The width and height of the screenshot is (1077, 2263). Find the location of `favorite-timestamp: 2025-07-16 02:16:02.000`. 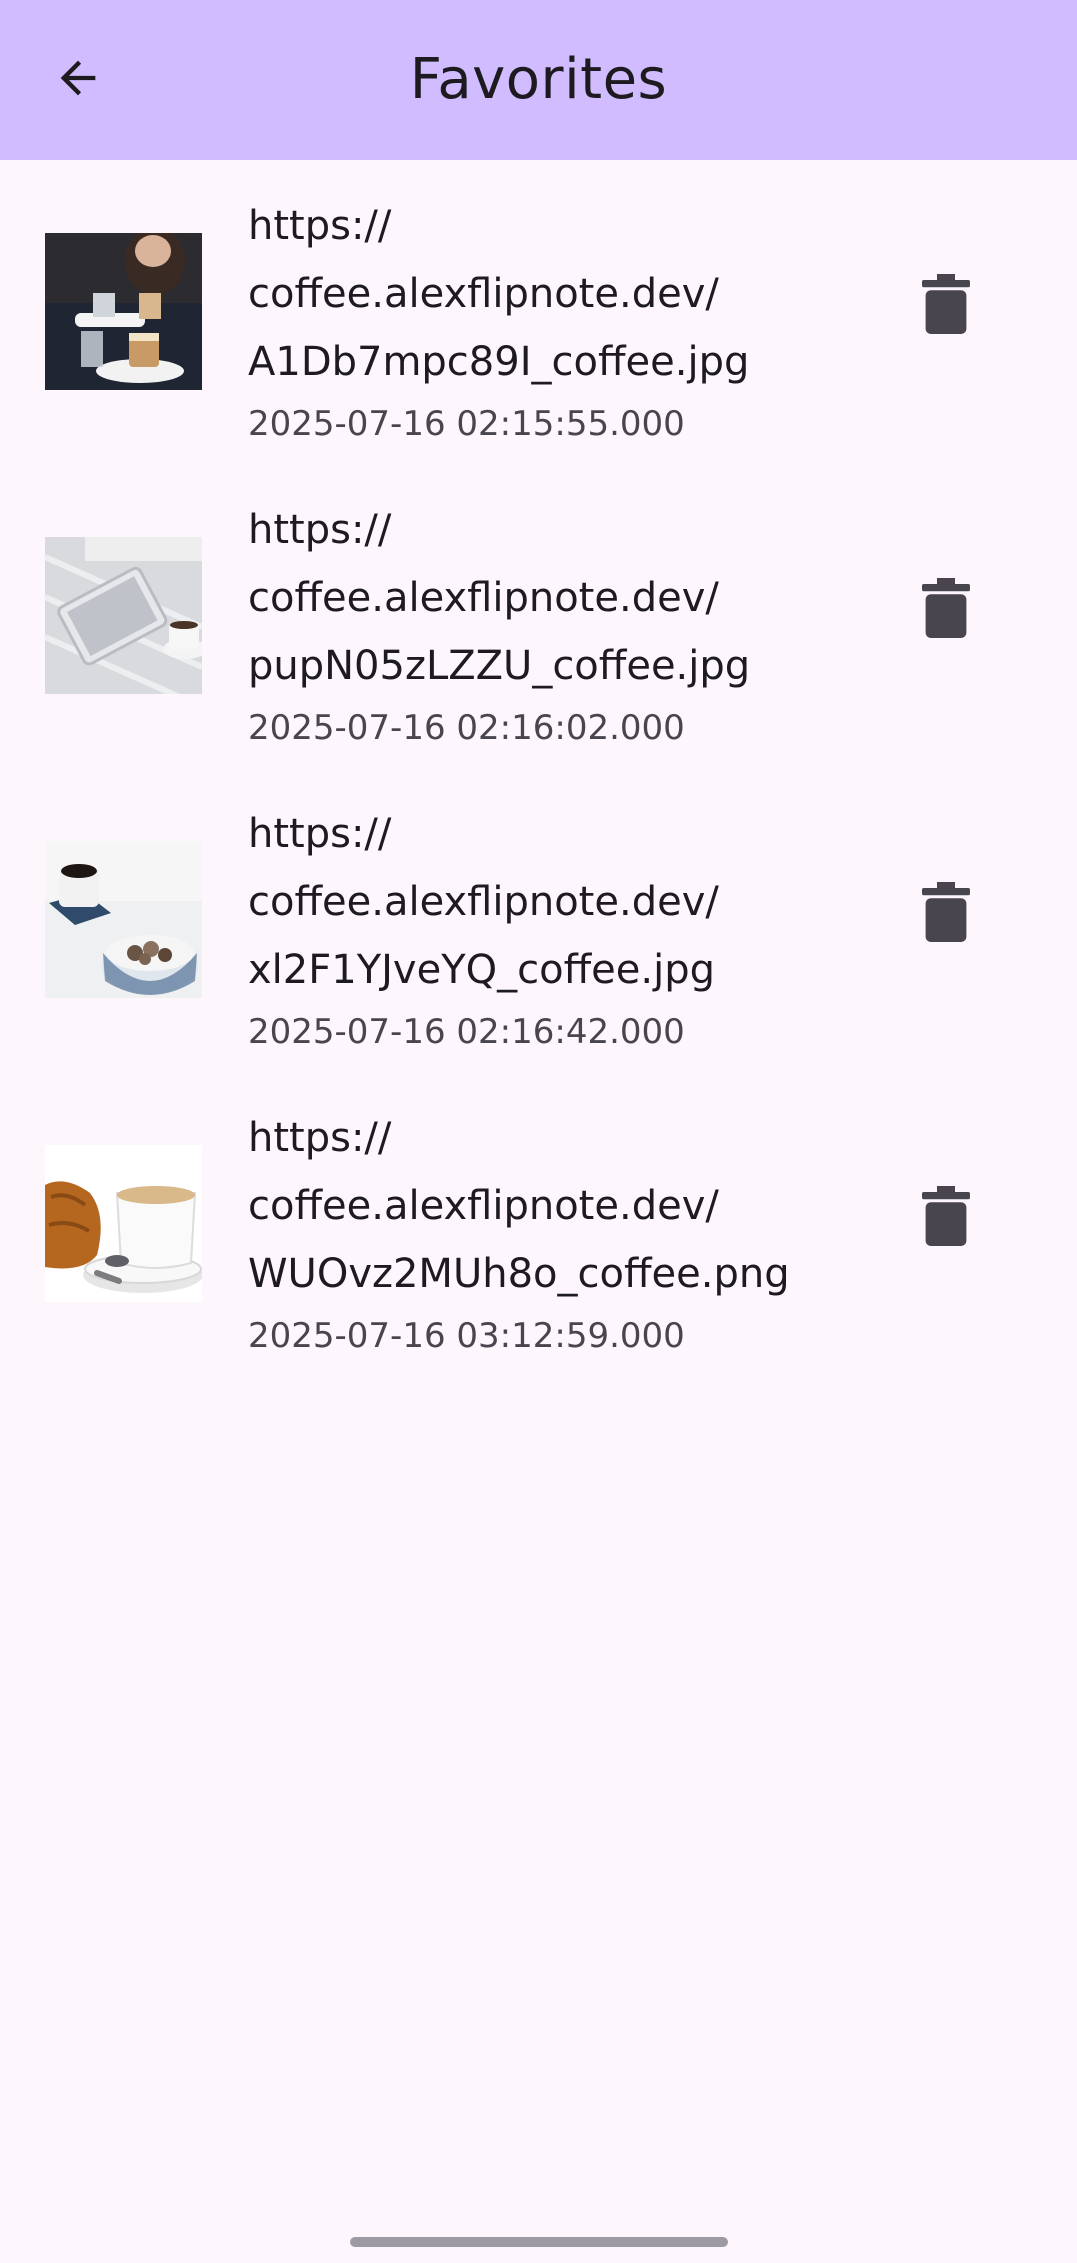

favorite-timestamp: 2025-07-16 02:16:02.000 is located at coordinates (466, 728).